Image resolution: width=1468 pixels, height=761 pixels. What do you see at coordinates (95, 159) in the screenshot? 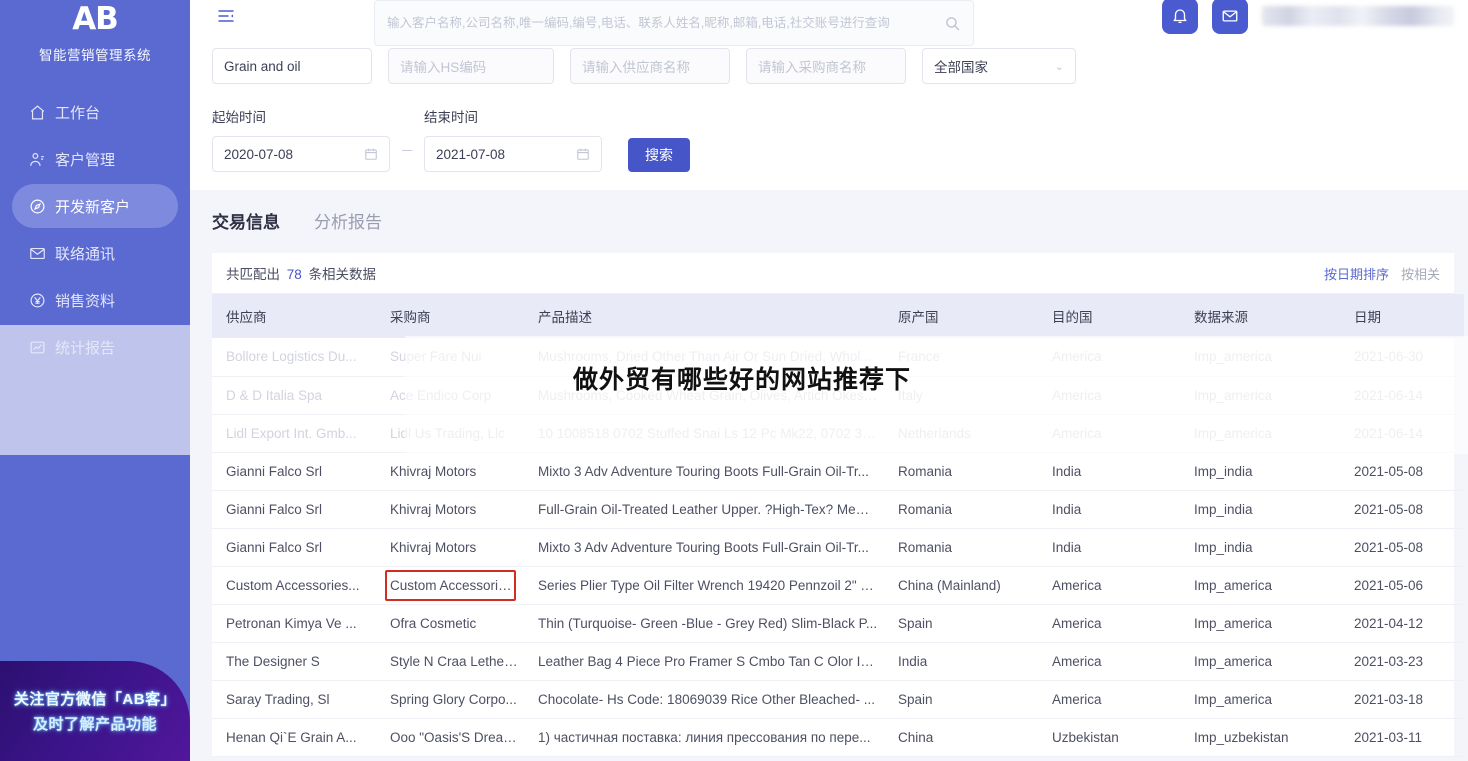
I see `sidebar-item-customers: 客户管理` at bounding box center [95, 159].